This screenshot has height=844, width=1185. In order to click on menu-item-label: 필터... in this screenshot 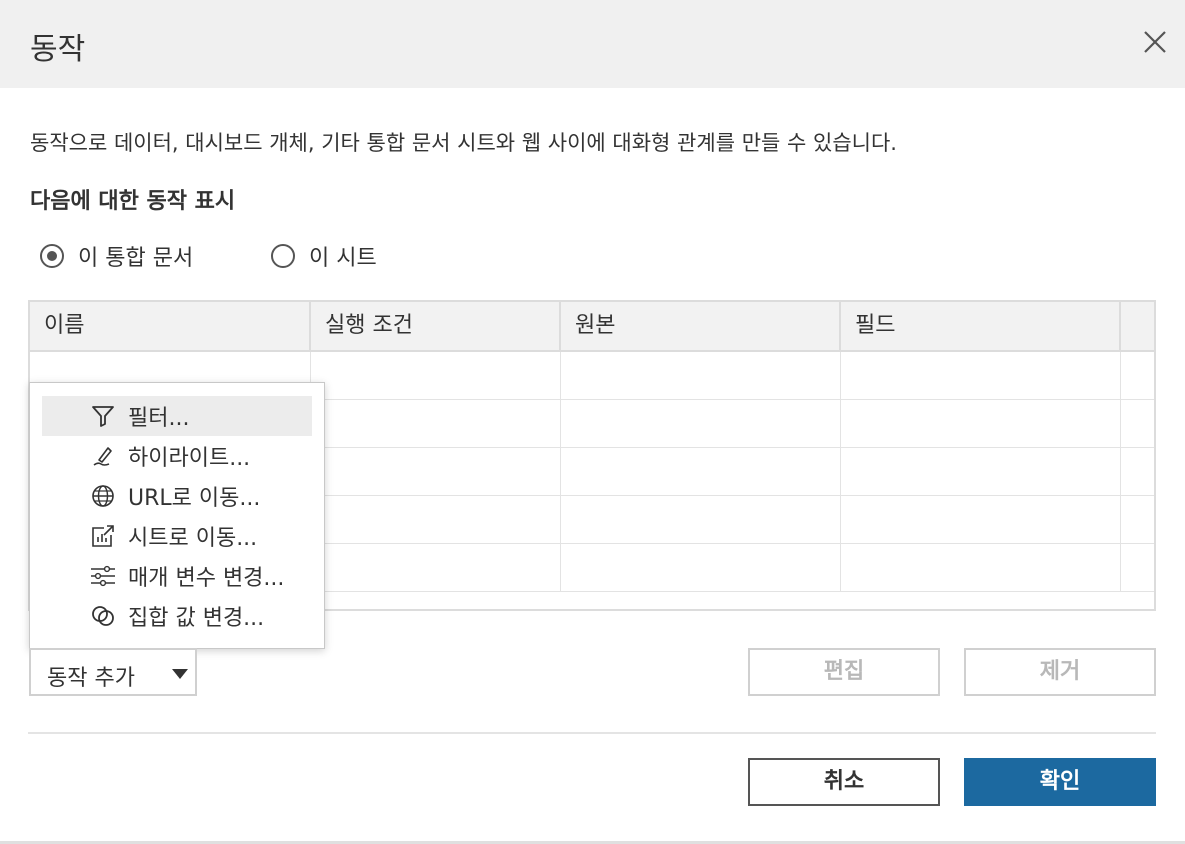, I will do `click(159, 418)`.